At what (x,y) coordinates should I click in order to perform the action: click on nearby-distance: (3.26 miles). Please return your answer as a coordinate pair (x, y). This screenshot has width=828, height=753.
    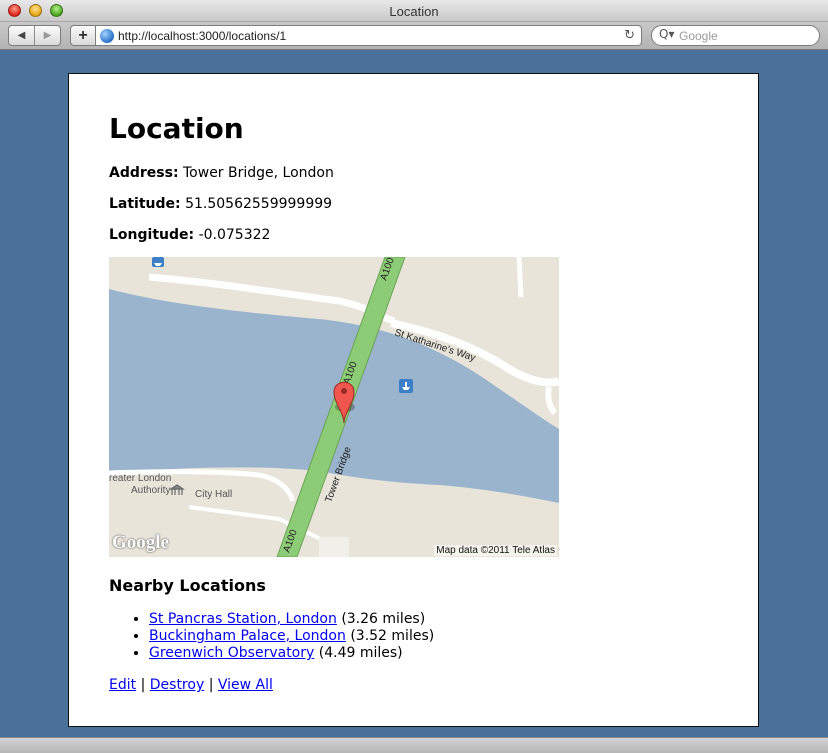
    Looking at the image, I should click on (383, 619).